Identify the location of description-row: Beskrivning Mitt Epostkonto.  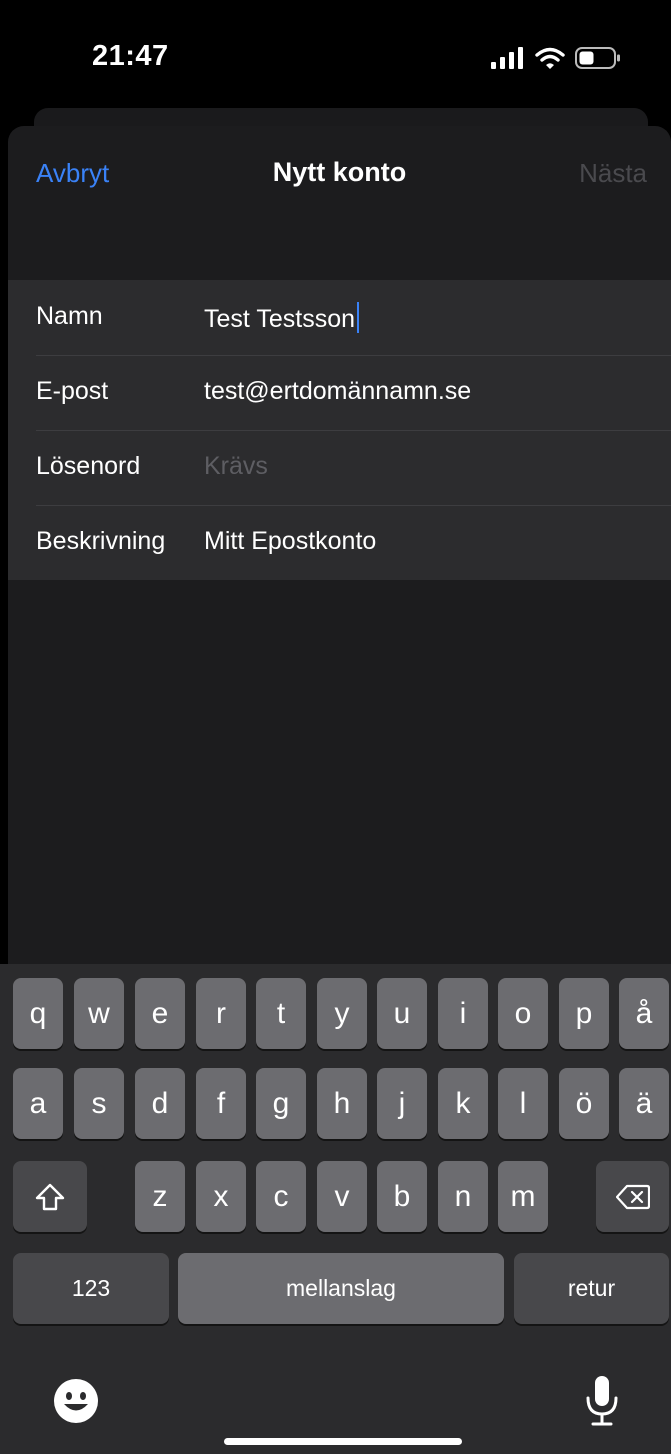
(339, 542).